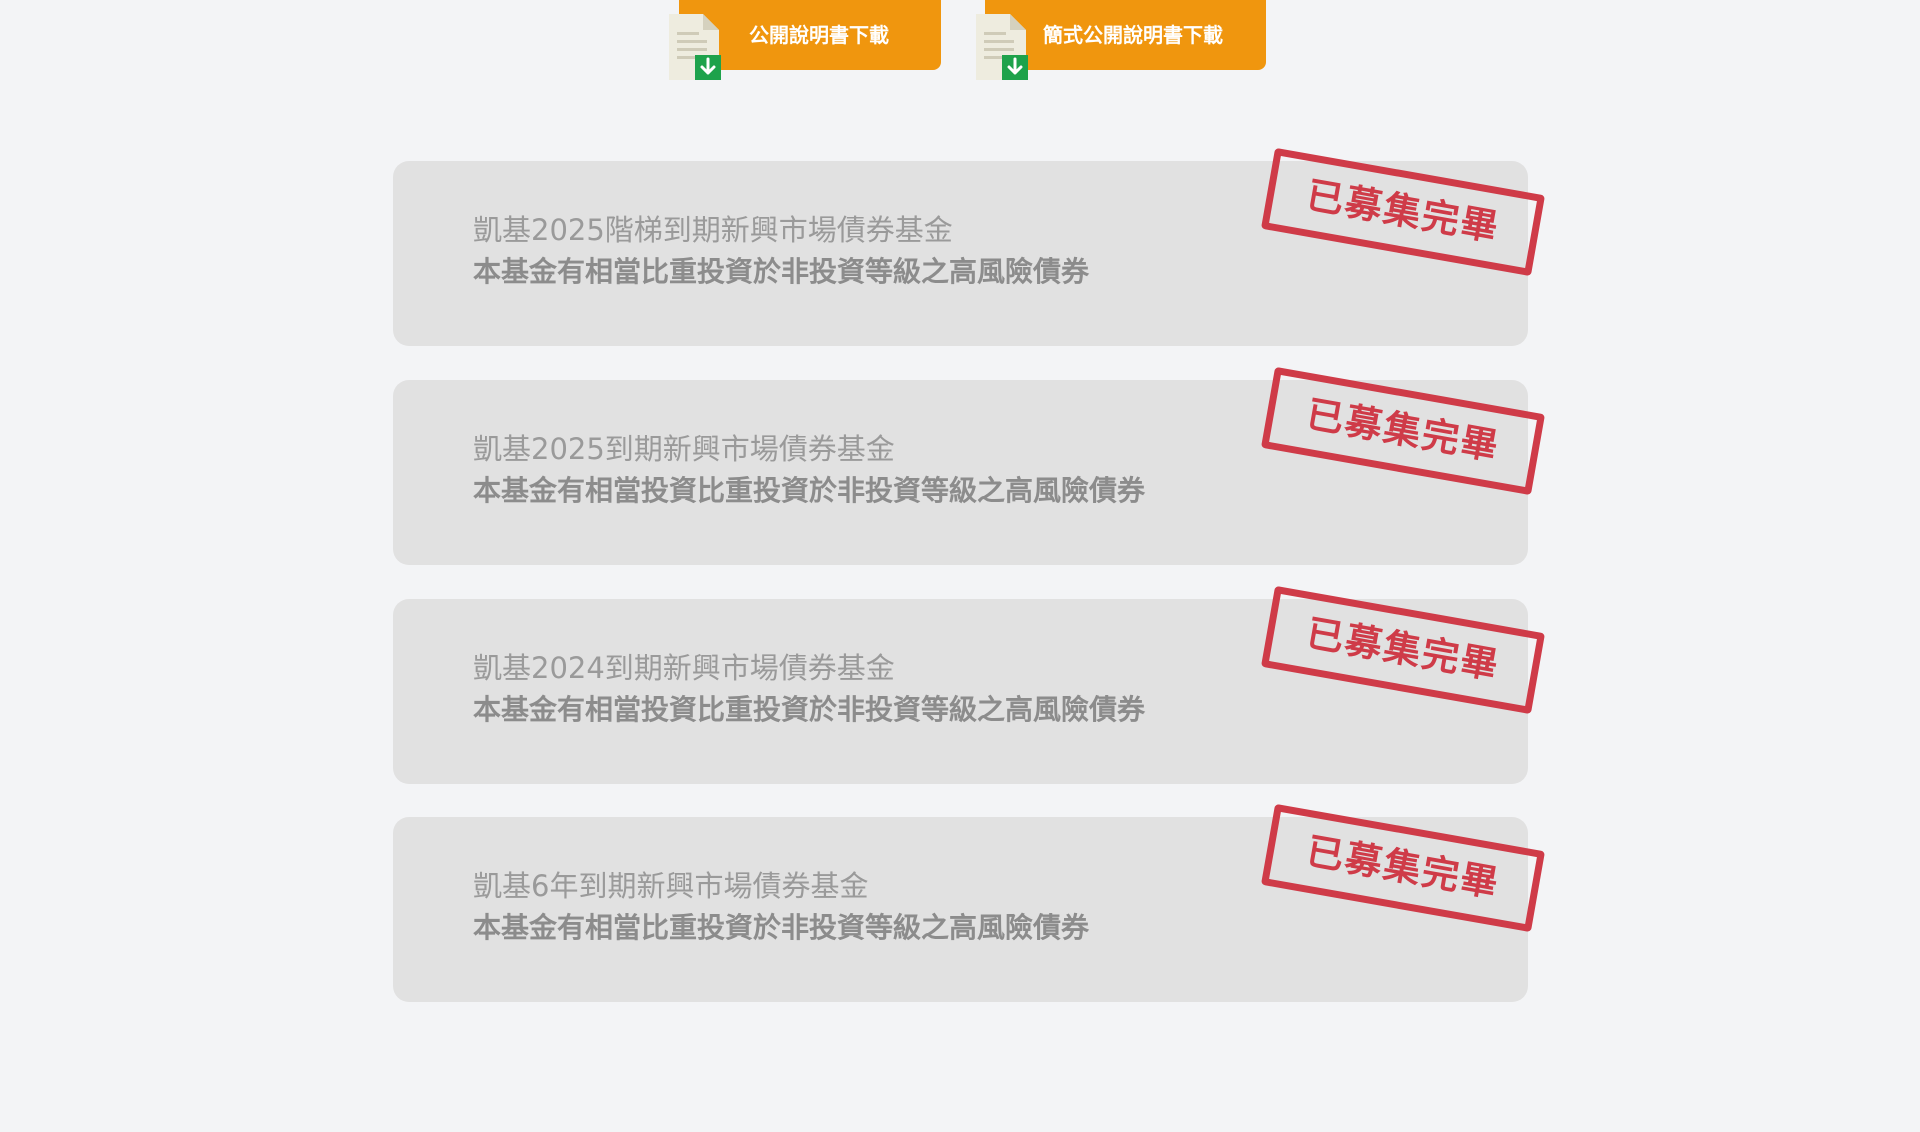  Describe the element at coordinates (1133, 35) in the screenshot. I see `simplified-prospectus-download-label: 簡式公開說明書下載` at that location.